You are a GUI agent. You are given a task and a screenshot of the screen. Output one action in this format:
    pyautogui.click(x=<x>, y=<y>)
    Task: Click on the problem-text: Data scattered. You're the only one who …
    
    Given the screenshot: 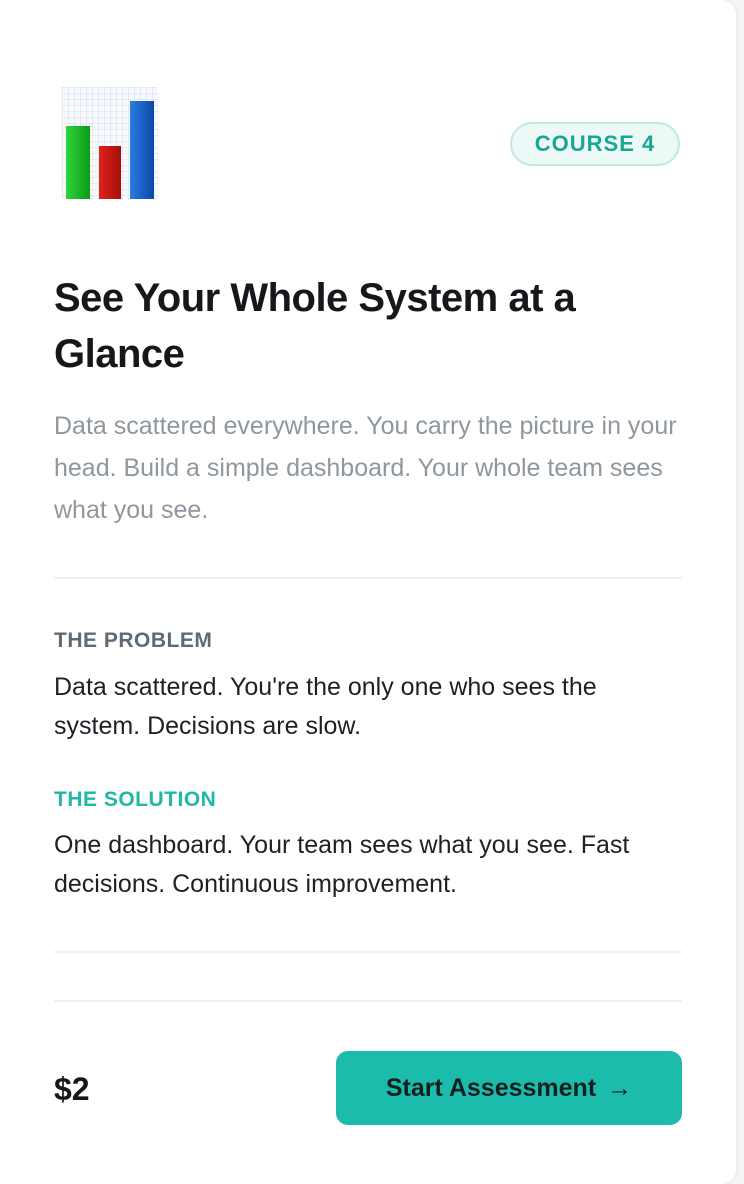 What is the action you would take?
    pyautogui.click(x=325, y=706)
    